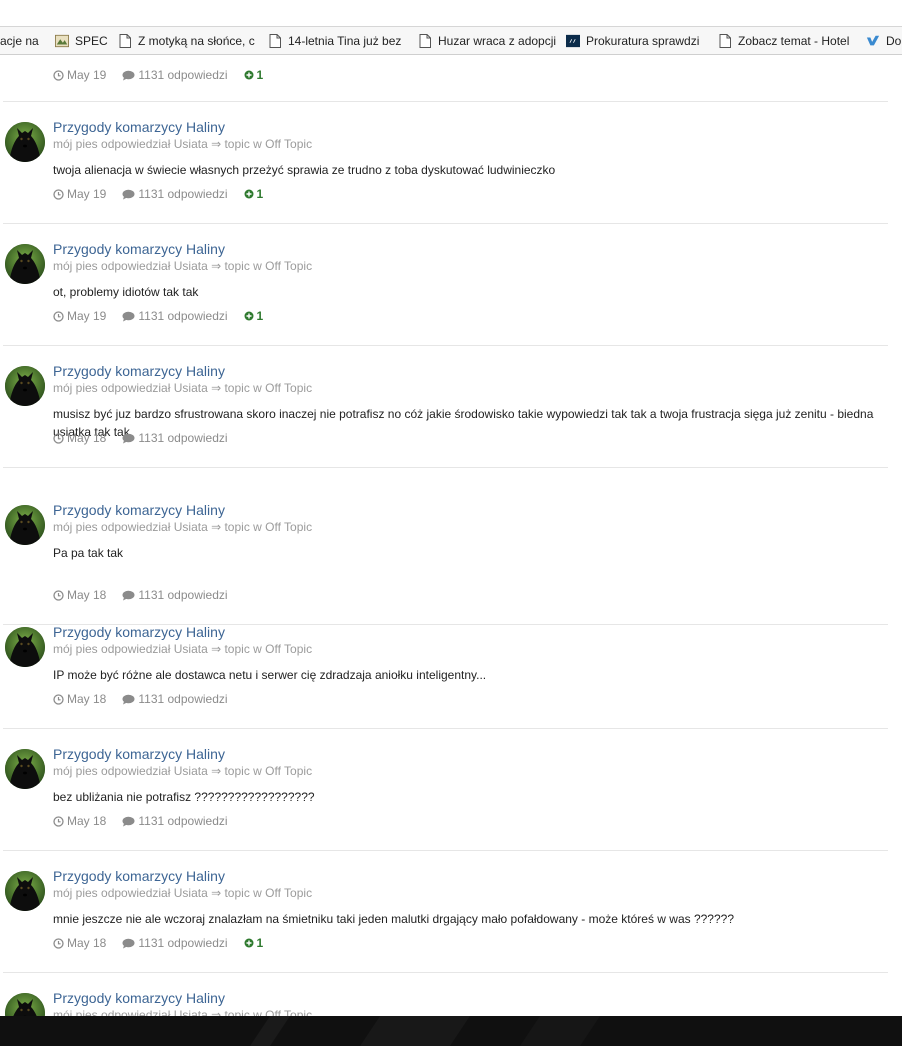  Describe the element at coordinates (573, 41) in the screenshot. I see `news-favicon-icon` at that location.